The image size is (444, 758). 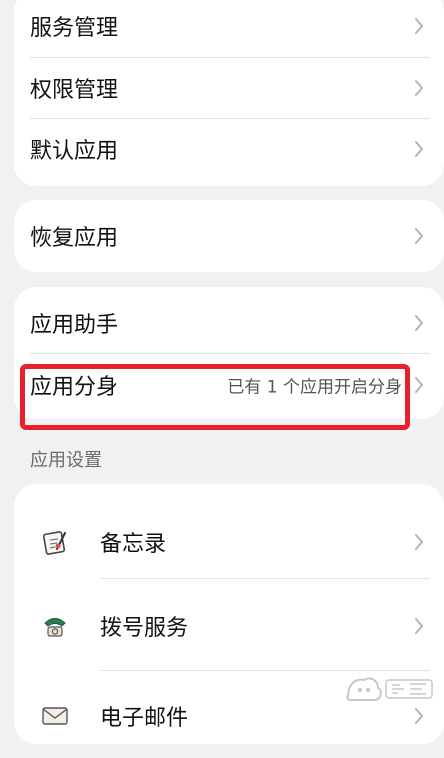 What do you see at coordinates (133, 544) in the screenshot?
I see `list-item-label: 备忘录` at bounding box center [133, 544].